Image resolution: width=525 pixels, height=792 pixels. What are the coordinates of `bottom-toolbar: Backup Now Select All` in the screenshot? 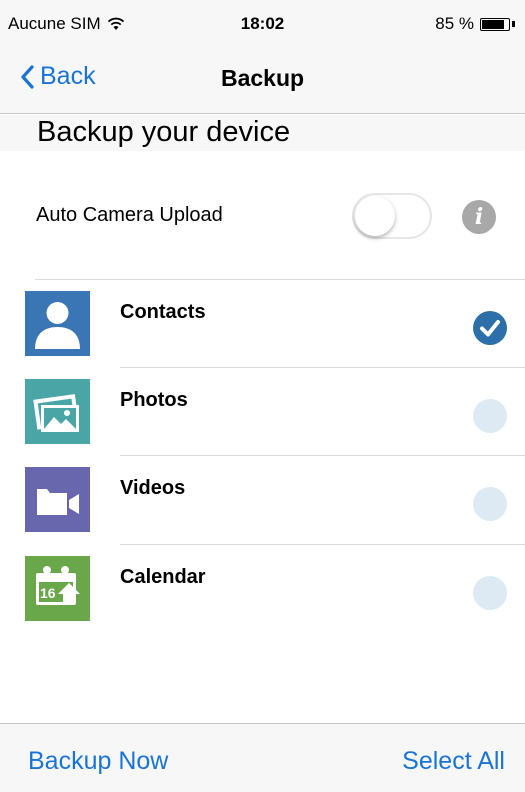 It's located at (262, 757).